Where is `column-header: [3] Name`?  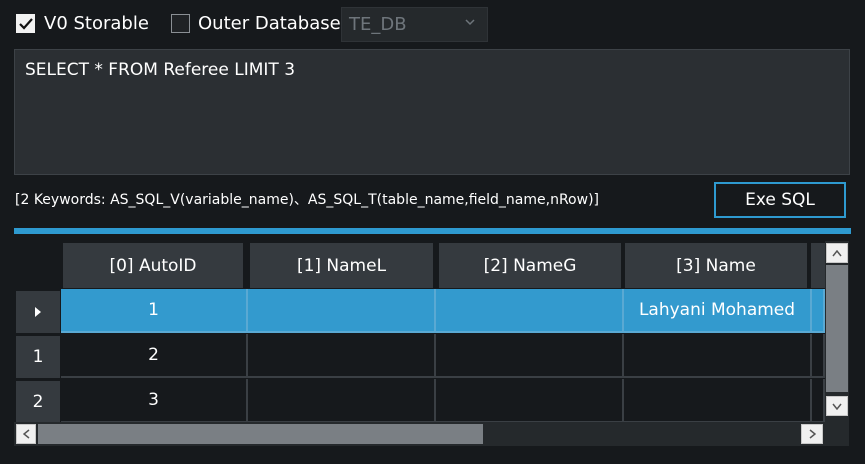
column-header: [3] Name is located at coordinates (716, 265).